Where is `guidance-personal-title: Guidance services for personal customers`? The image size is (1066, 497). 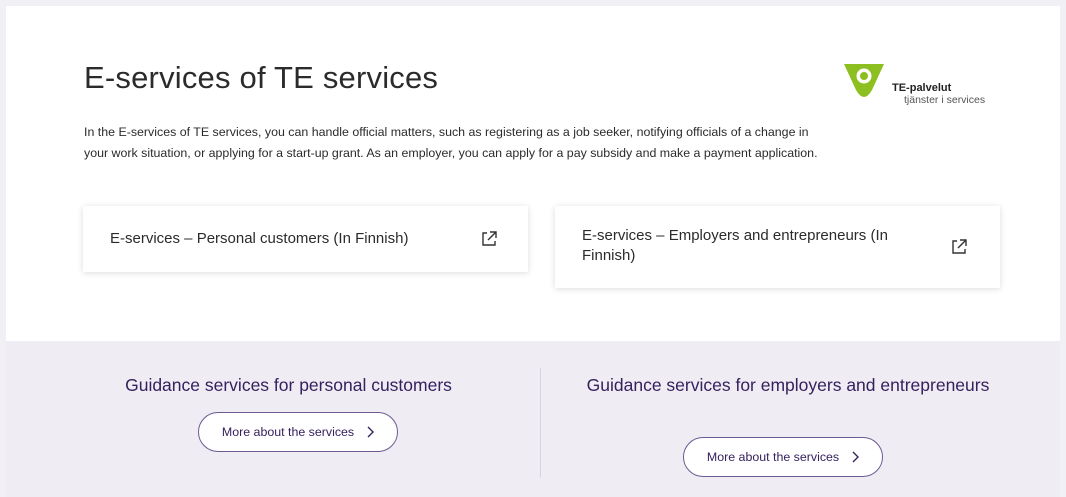
guidance-personal-title: Guidance services for personal customers is located at coordinates (288, 385).